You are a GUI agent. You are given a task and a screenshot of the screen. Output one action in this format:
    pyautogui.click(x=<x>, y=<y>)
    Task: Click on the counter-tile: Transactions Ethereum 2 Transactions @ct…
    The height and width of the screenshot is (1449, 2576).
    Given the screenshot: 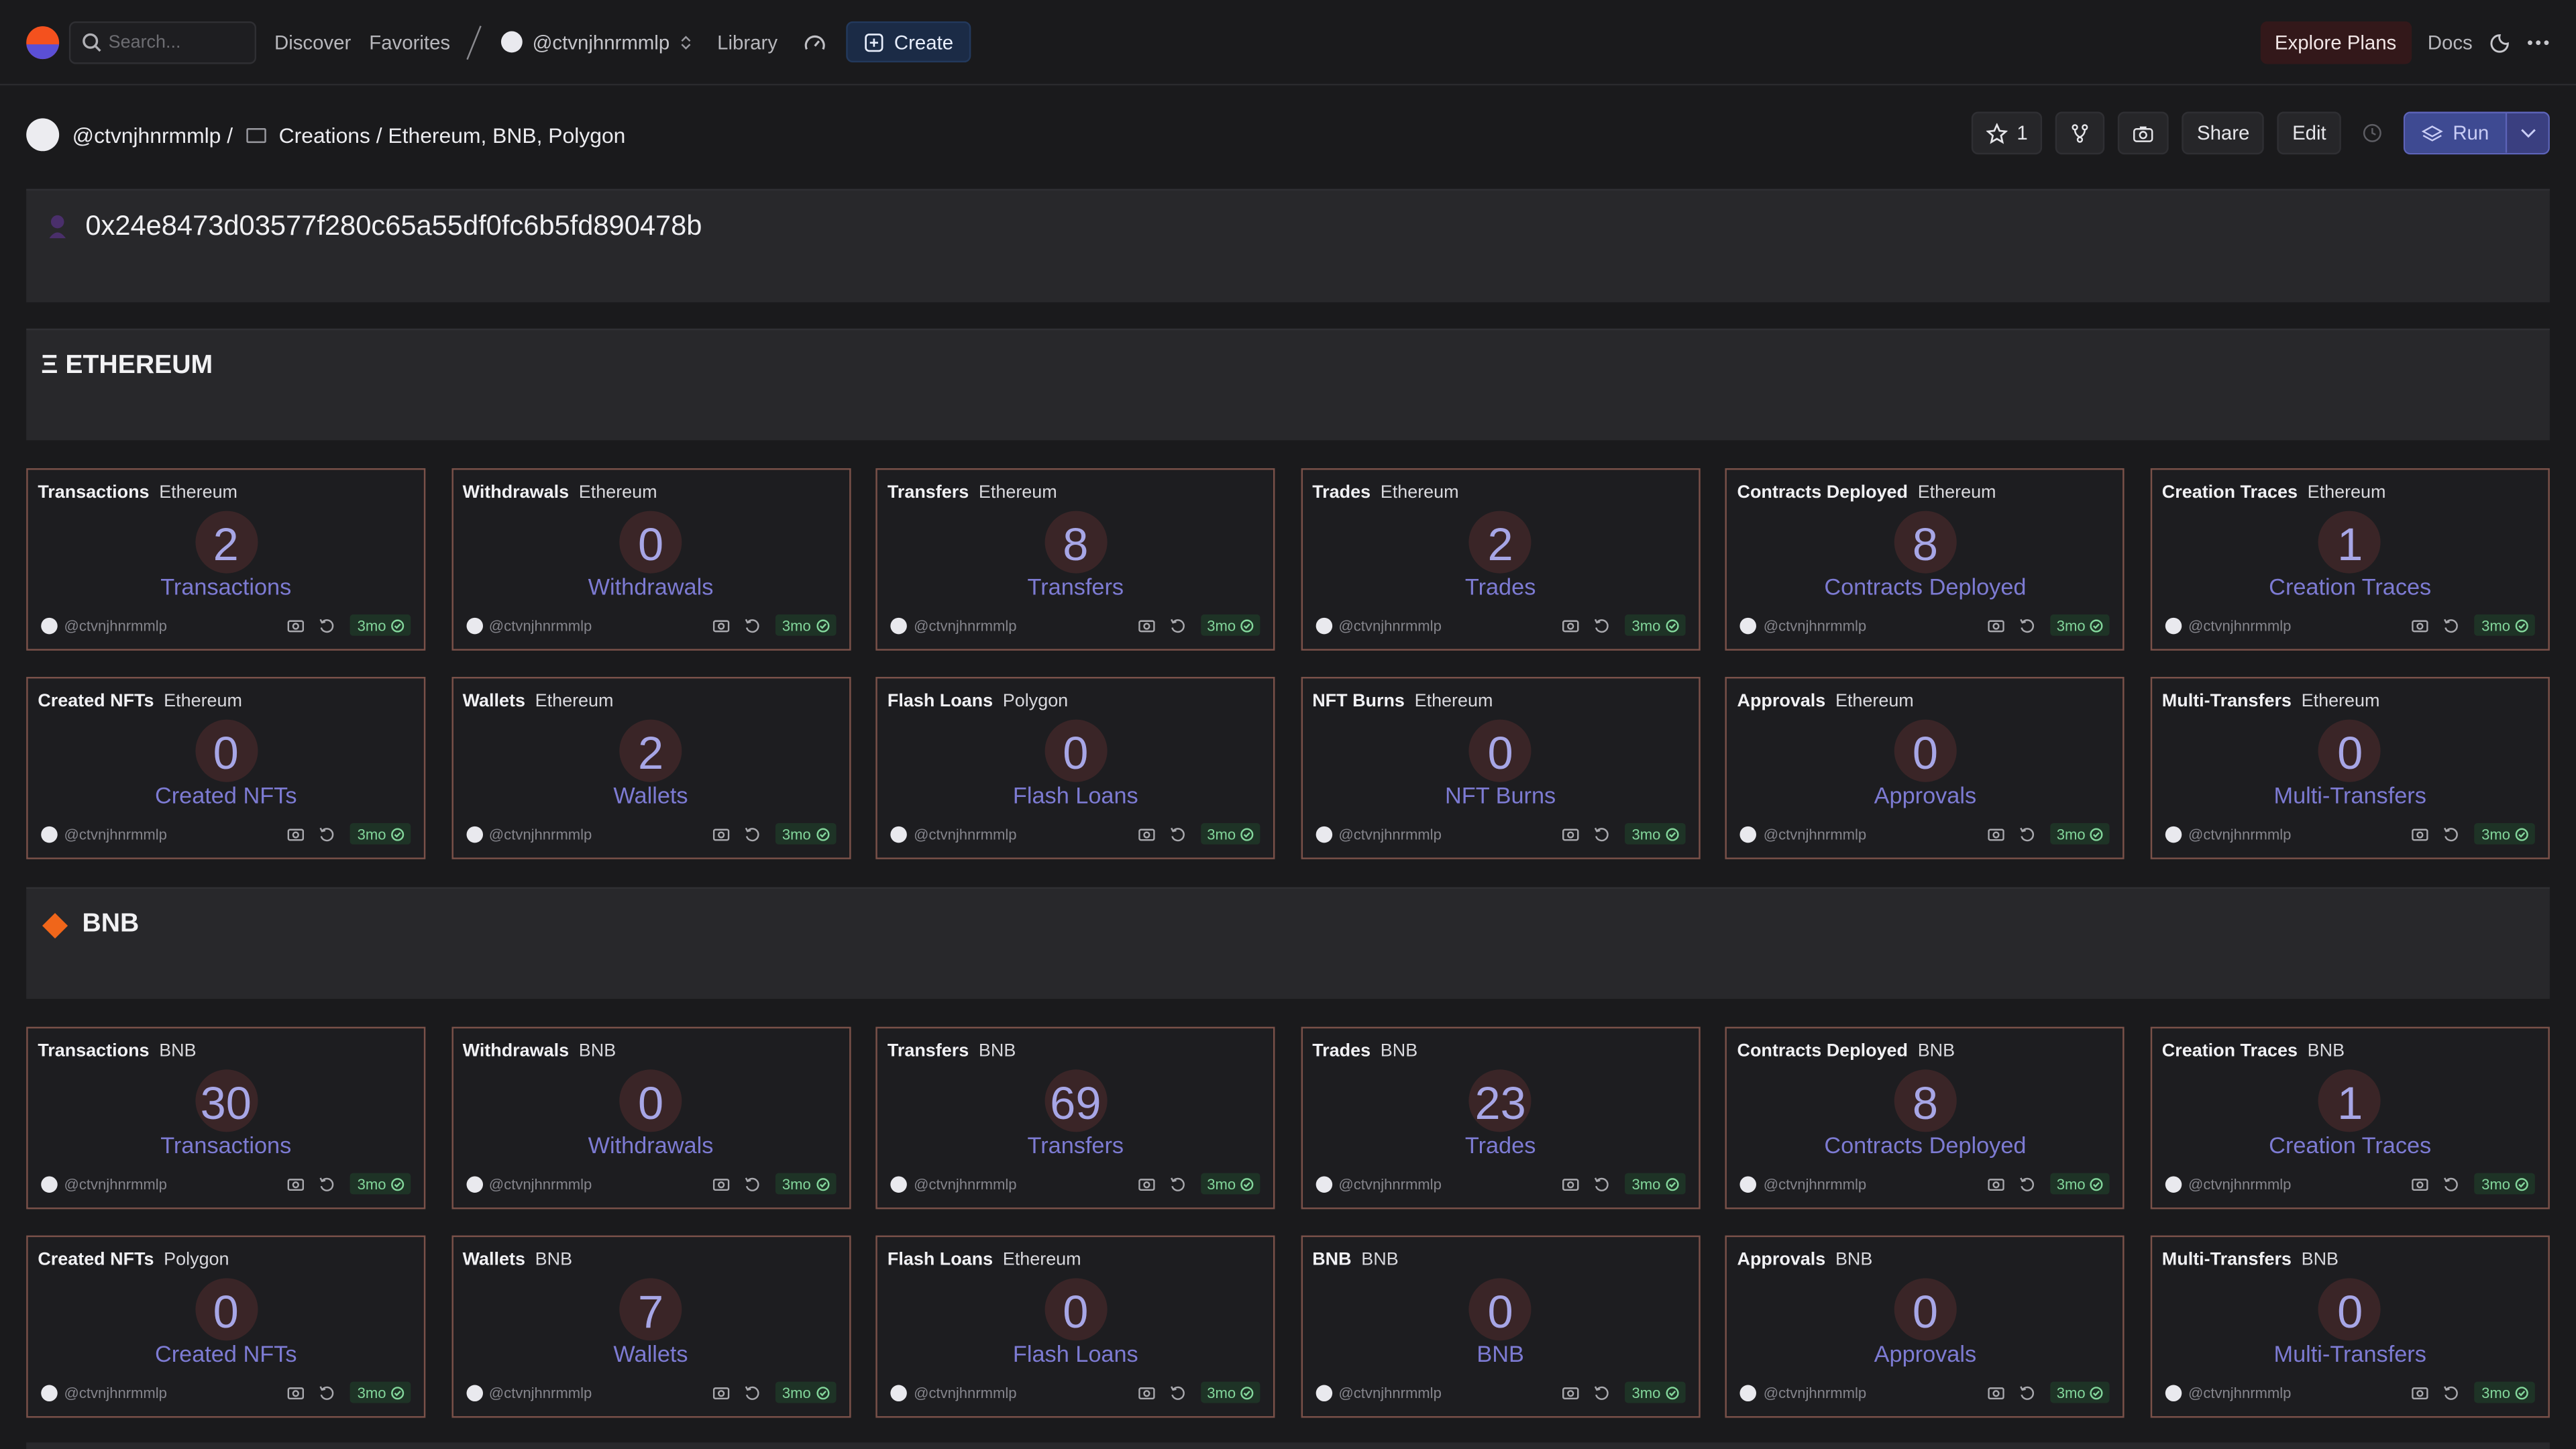 What is the action you would take?
    pyautogui.click(x=226, y=559)
    